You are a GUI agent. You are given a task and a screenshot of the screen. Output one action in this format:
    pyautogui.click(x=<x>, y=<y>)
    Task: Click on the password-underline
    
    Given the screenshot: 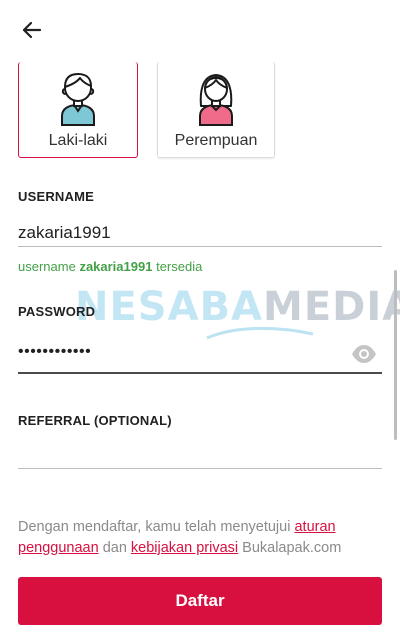 What is the action you would take?
    pyautogui.click(x=200, y=373)
    